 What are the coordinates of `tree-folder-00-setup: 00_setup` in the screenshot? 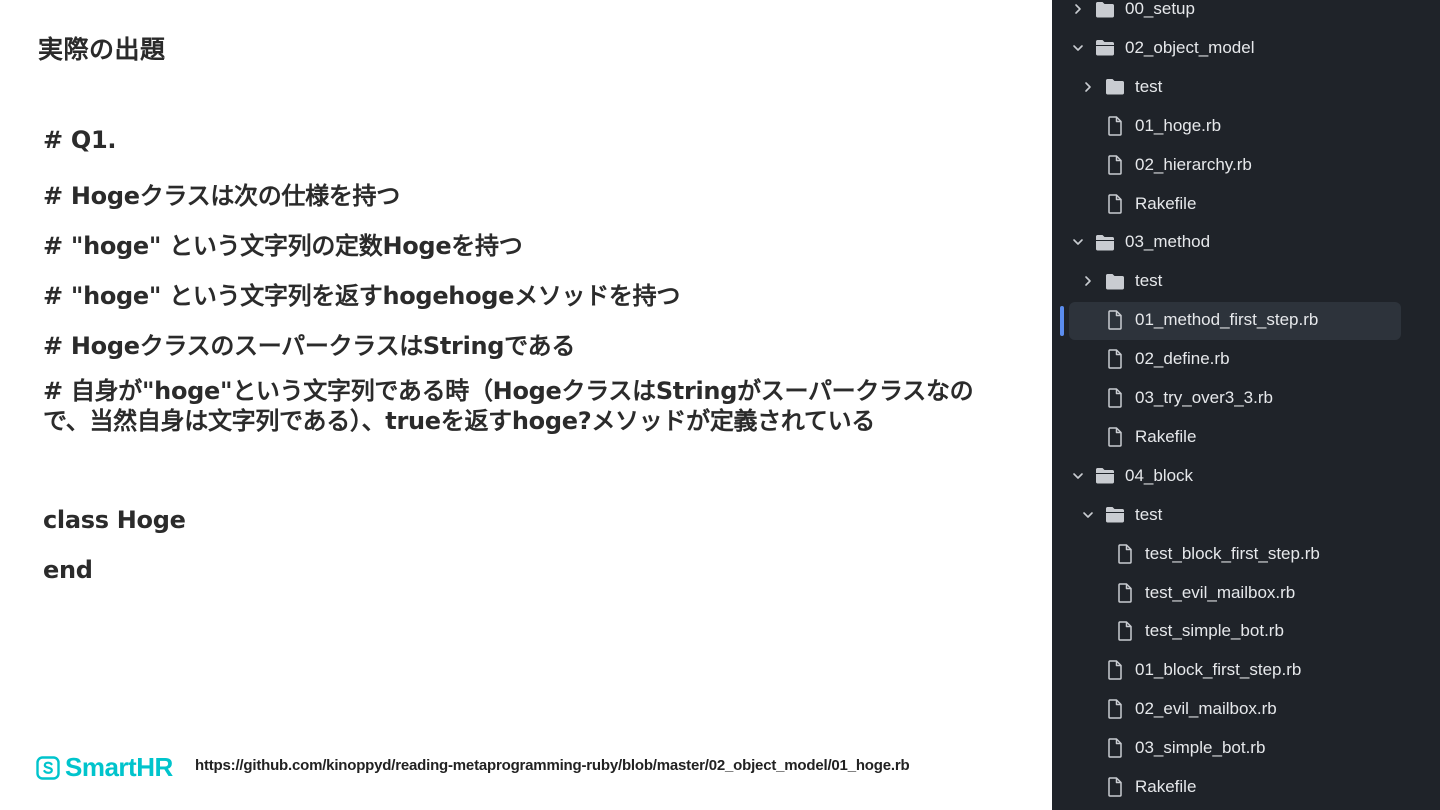 It's located at (1133, 14).